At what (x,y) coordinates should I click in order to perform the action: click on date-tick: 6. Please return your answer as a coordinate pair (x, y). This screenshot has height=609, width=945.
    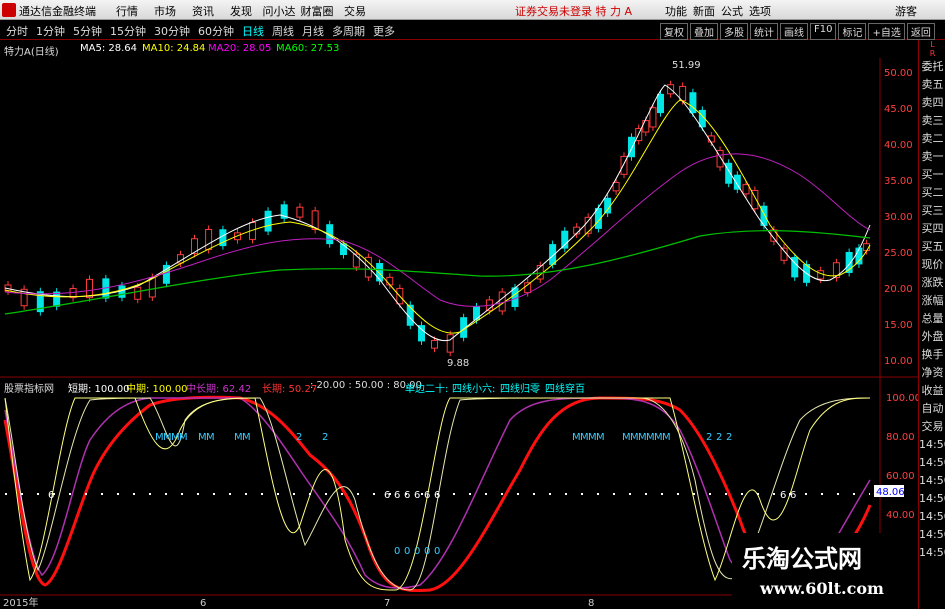
    Looking at the image, I should click on (203, 603).